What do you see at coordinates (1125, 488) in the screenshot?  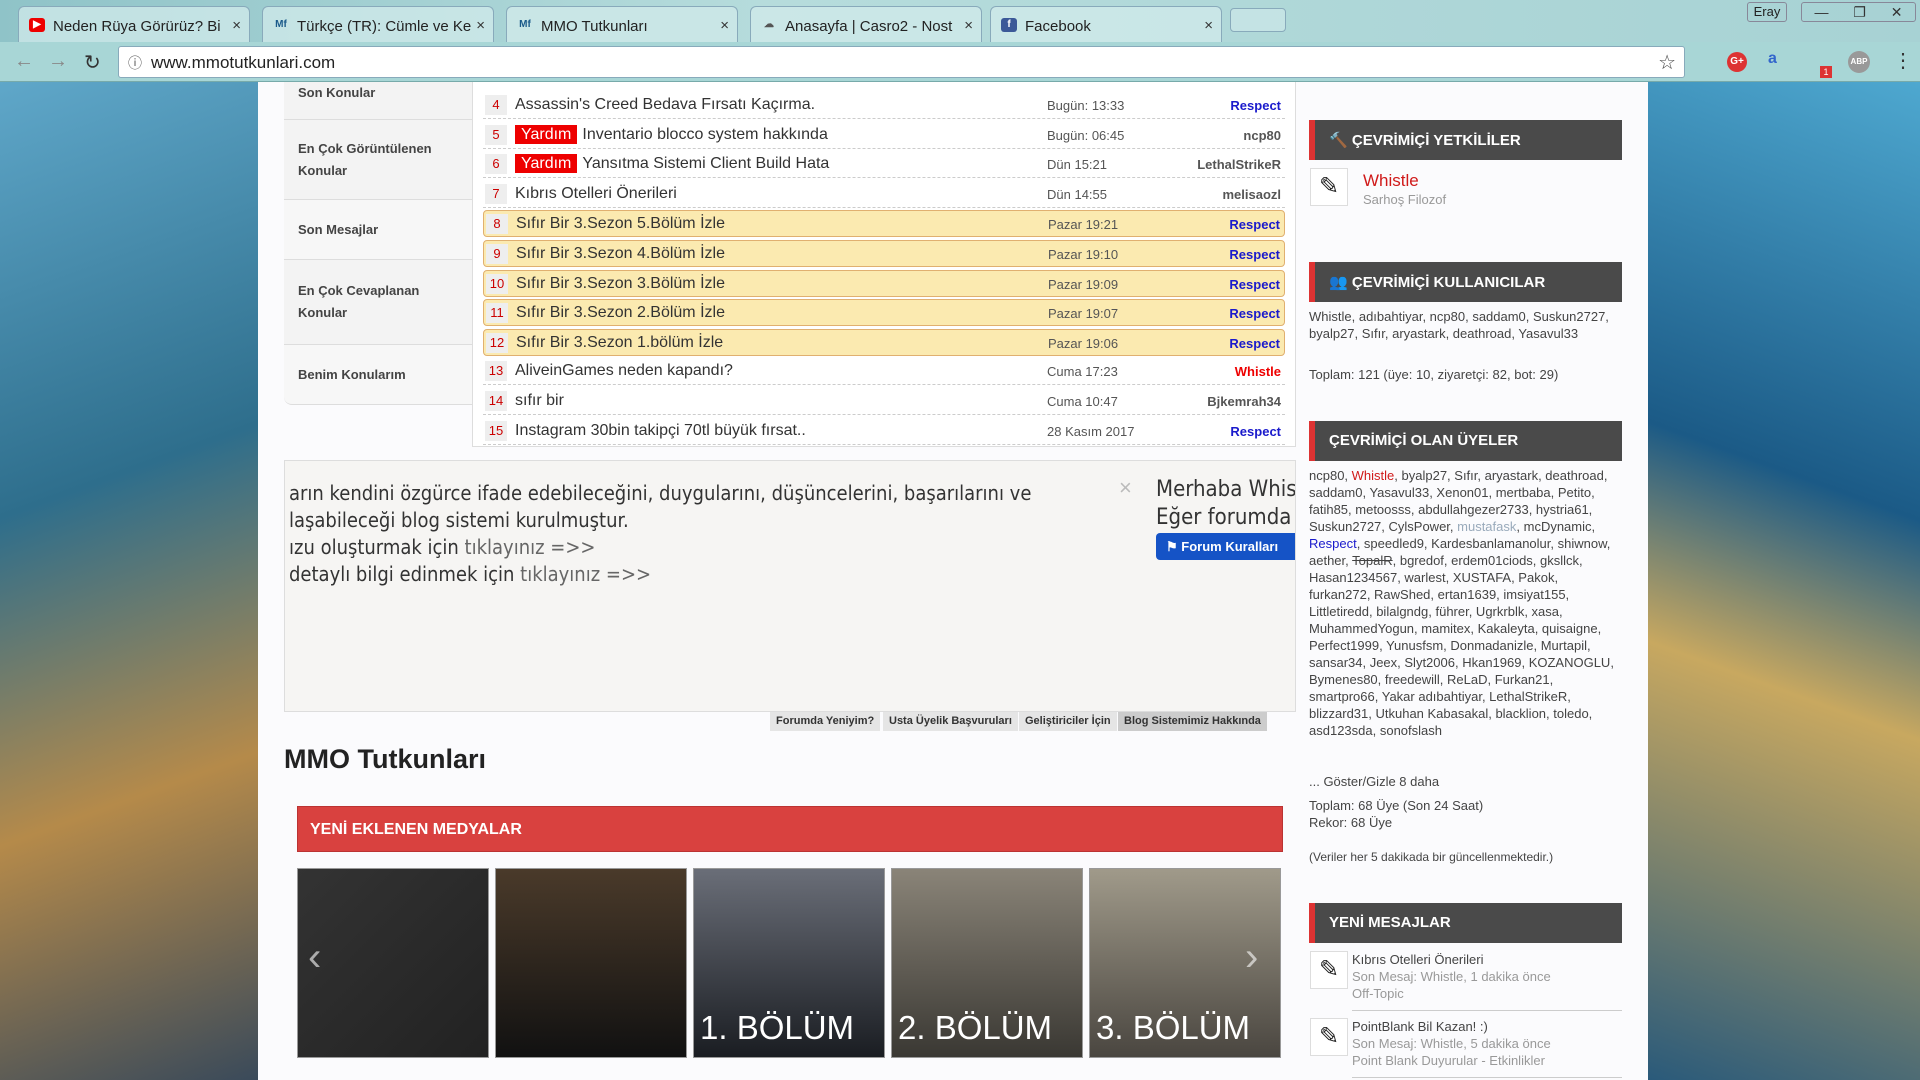 I see `close-icon: ×` at bounding box center [1125, 488].